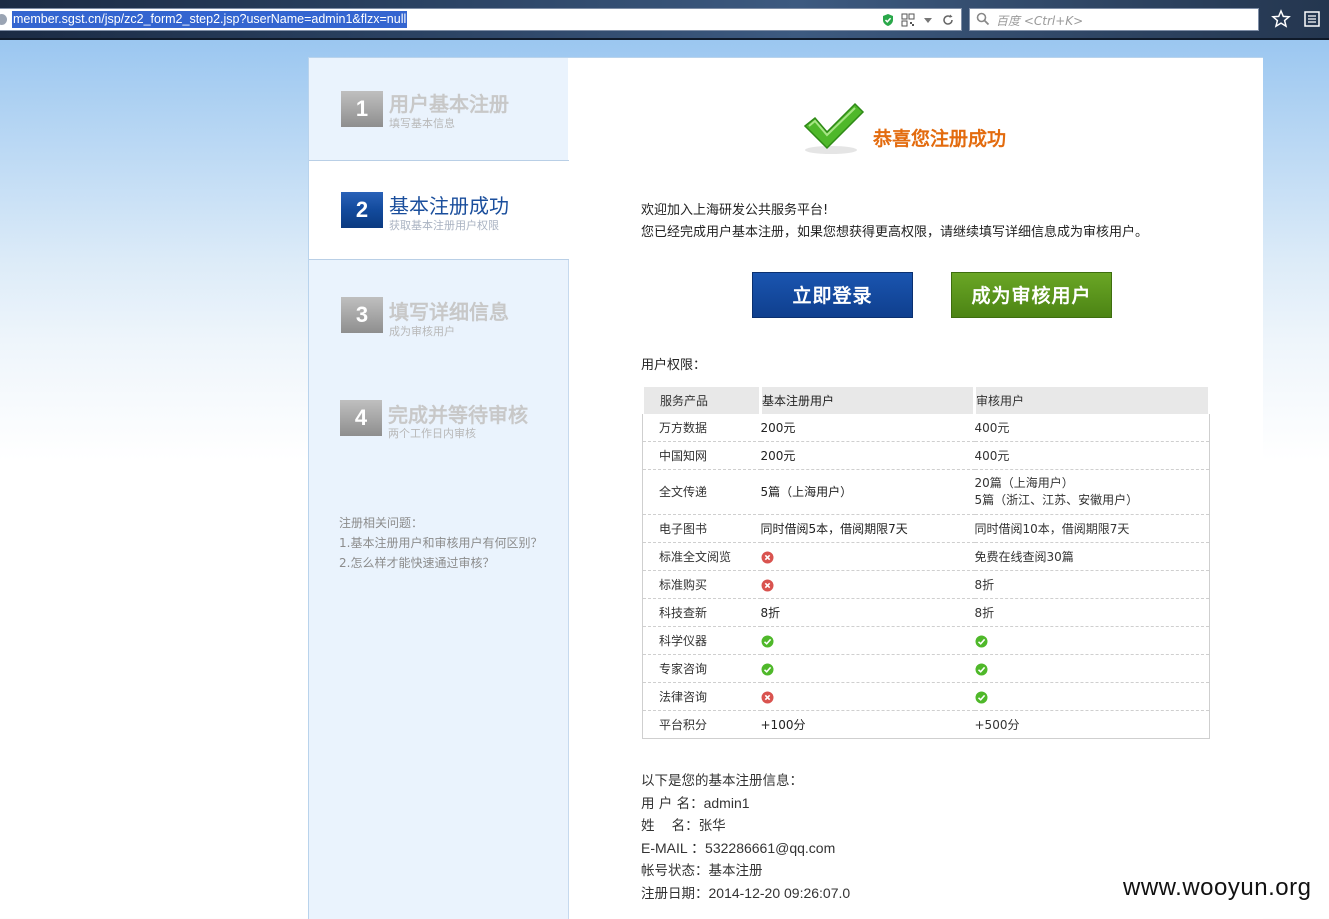  Describe the element at coordinates (670, 826) in the screenshot. I see `name-label: 姓 名：` at that location.